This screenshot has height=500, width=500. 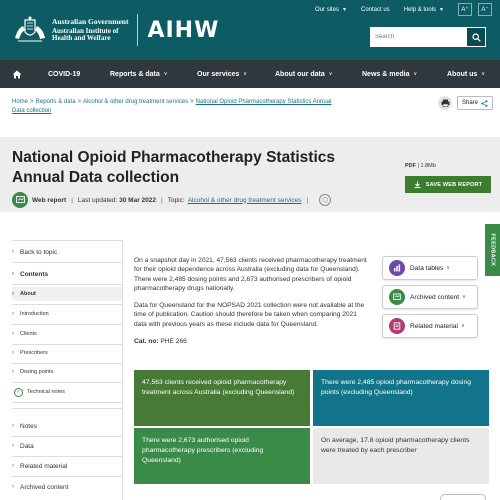 I want to click on sidebar-item-data: › Data, so click(x=67, y=446).